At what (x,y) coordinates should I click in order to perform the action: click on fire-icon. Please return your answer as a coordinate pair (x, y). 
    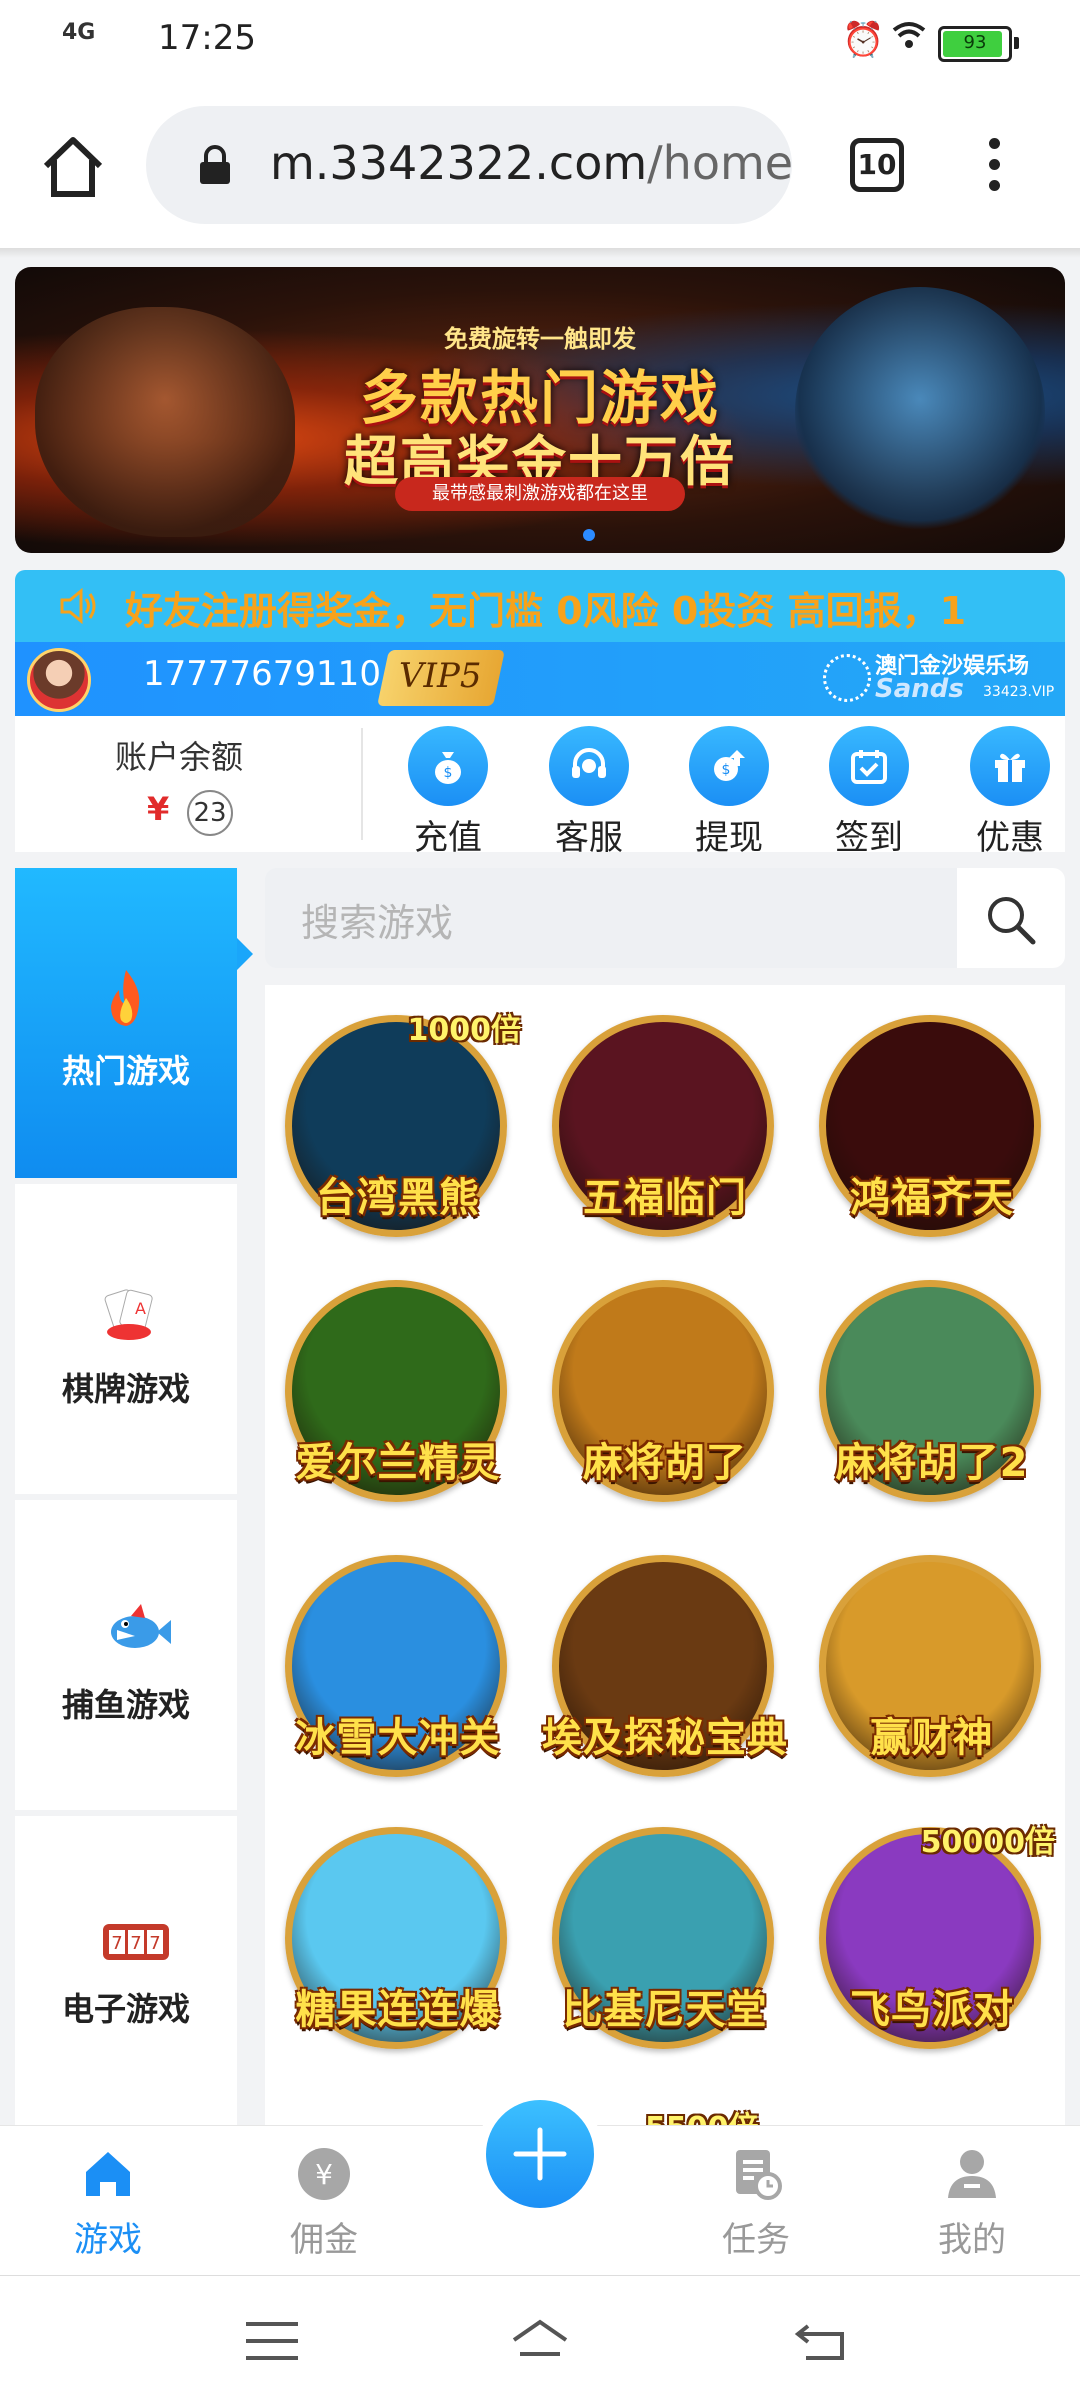
    Looking at the image, I should click on (126, 998).